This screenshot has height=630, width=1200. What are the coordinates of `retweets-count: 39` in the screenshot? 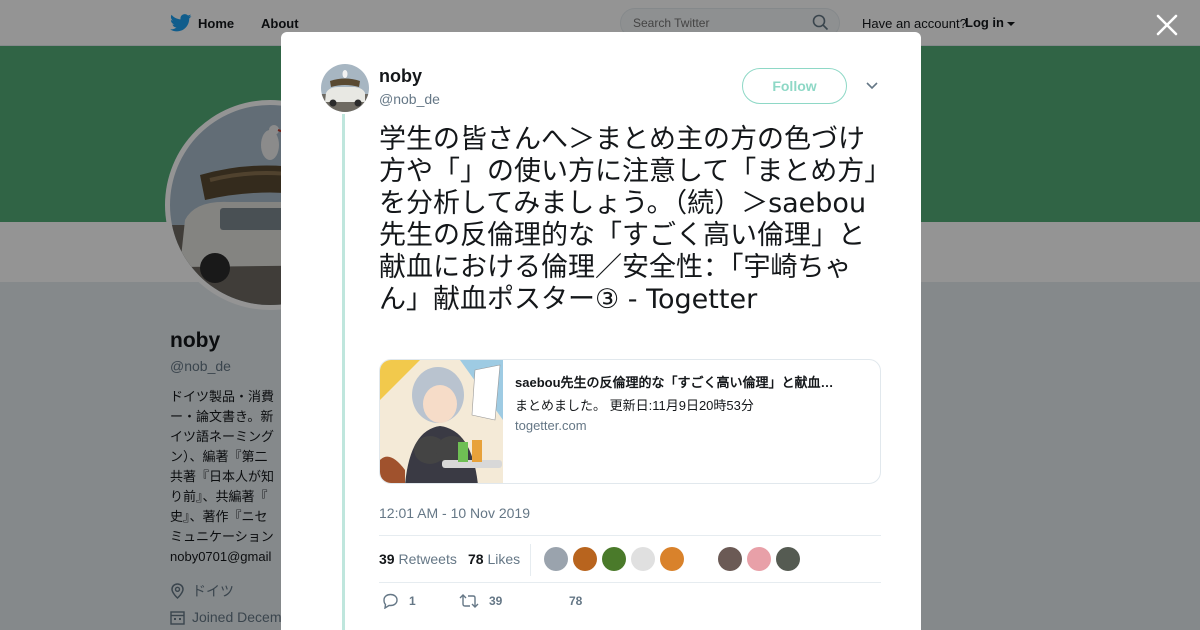 It's located at (387, 559).